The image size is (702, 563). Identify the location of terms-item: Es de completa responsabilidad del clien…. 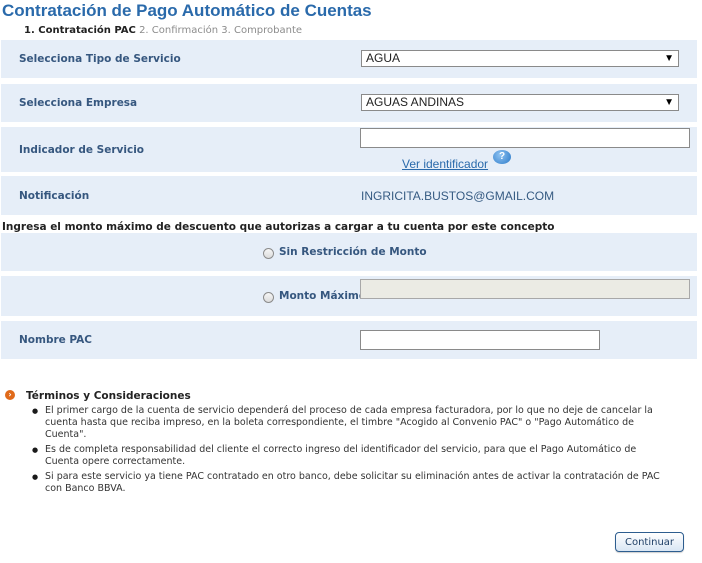
(348, 456).